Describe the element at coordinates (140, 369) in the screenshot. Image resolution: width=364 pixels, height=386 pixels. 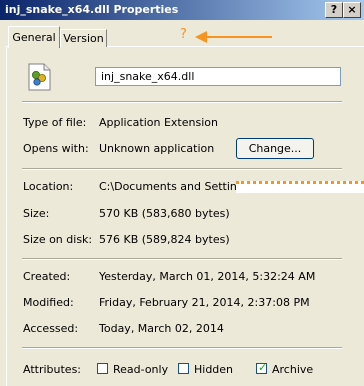
I see `read-only-label: Read-only` at that location.